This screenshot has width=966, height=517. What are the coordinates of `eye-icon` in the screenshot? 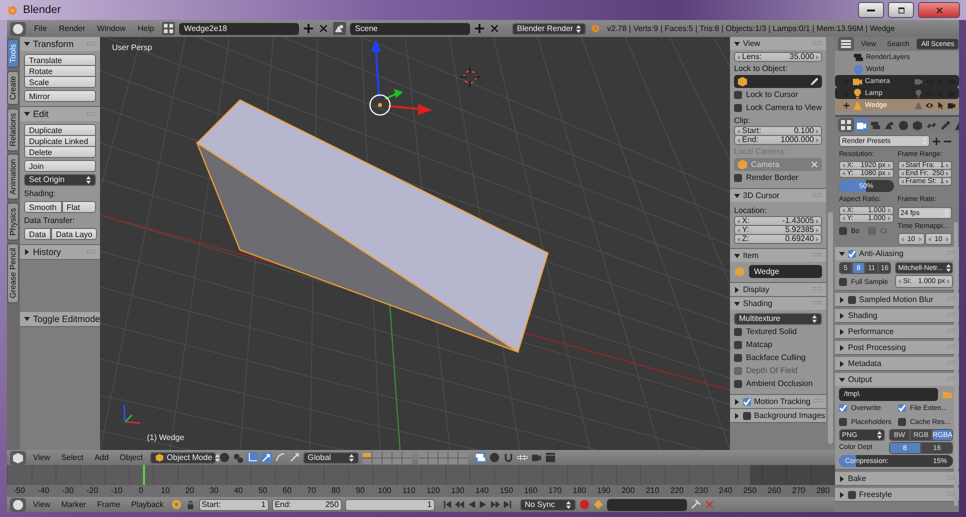 It's located at (929, 105).